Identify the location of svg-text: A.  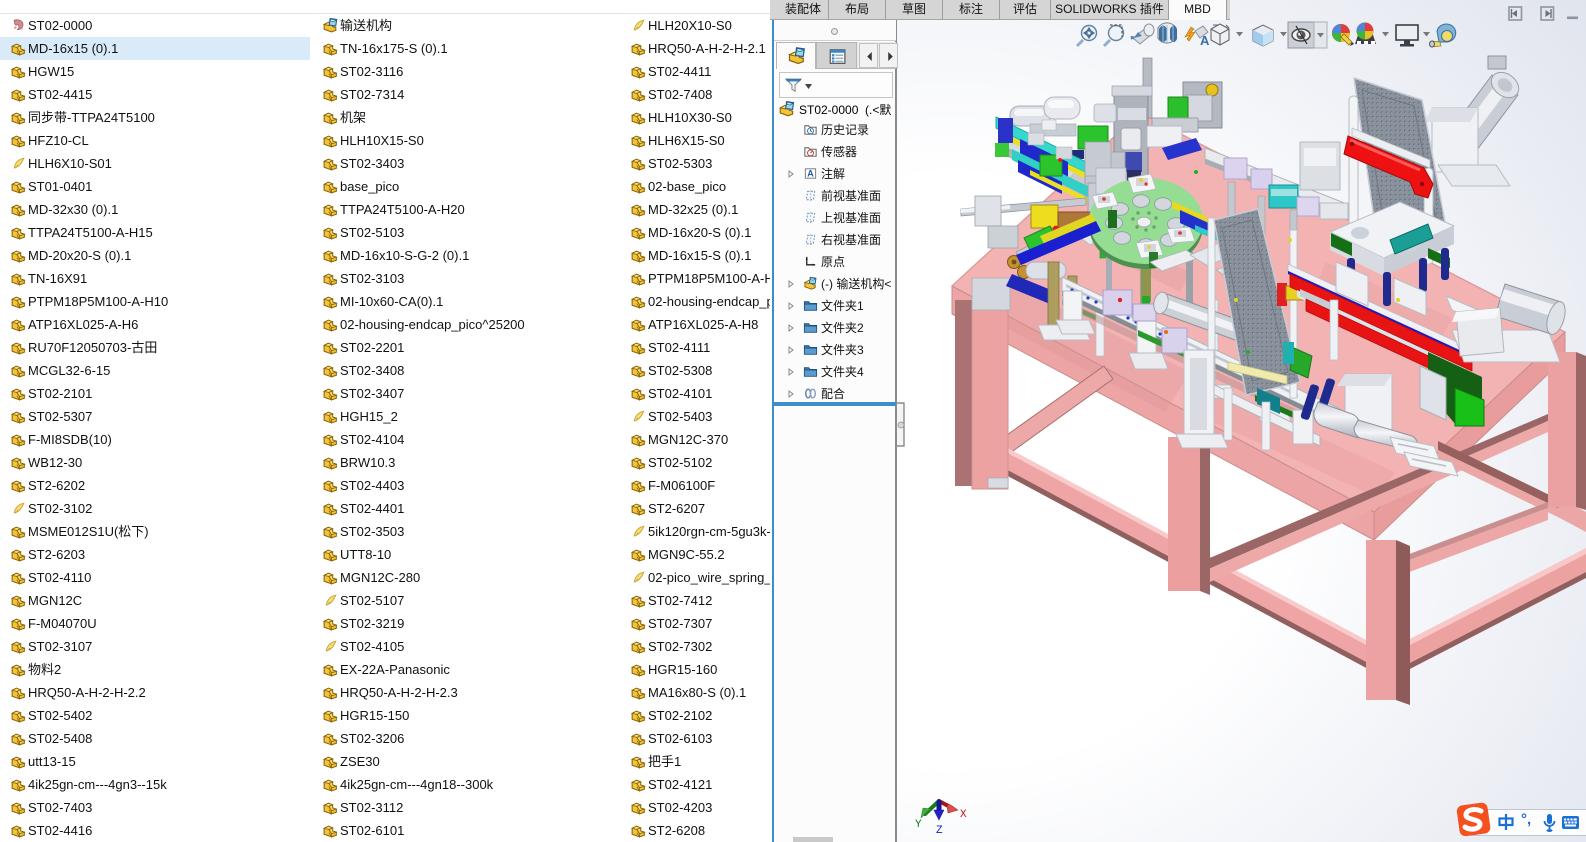
(1205, 40).